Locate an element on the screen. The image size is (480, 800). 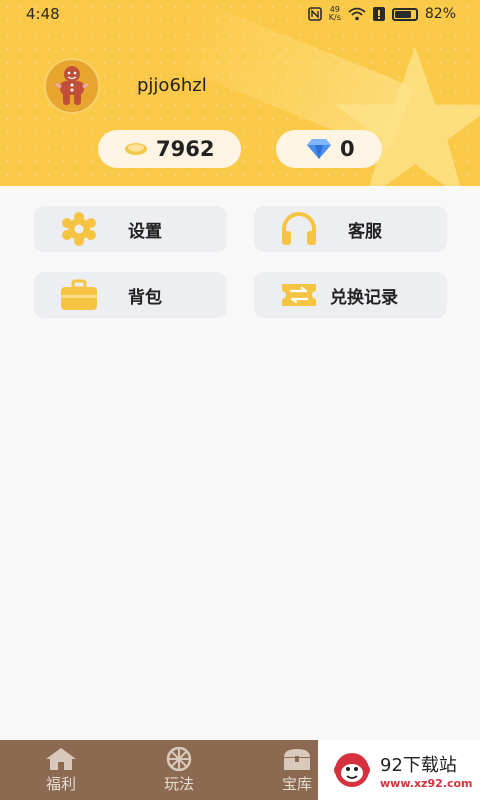
status-bar: 4:48 49 K/s 82% is located at coordinates (240, 14).